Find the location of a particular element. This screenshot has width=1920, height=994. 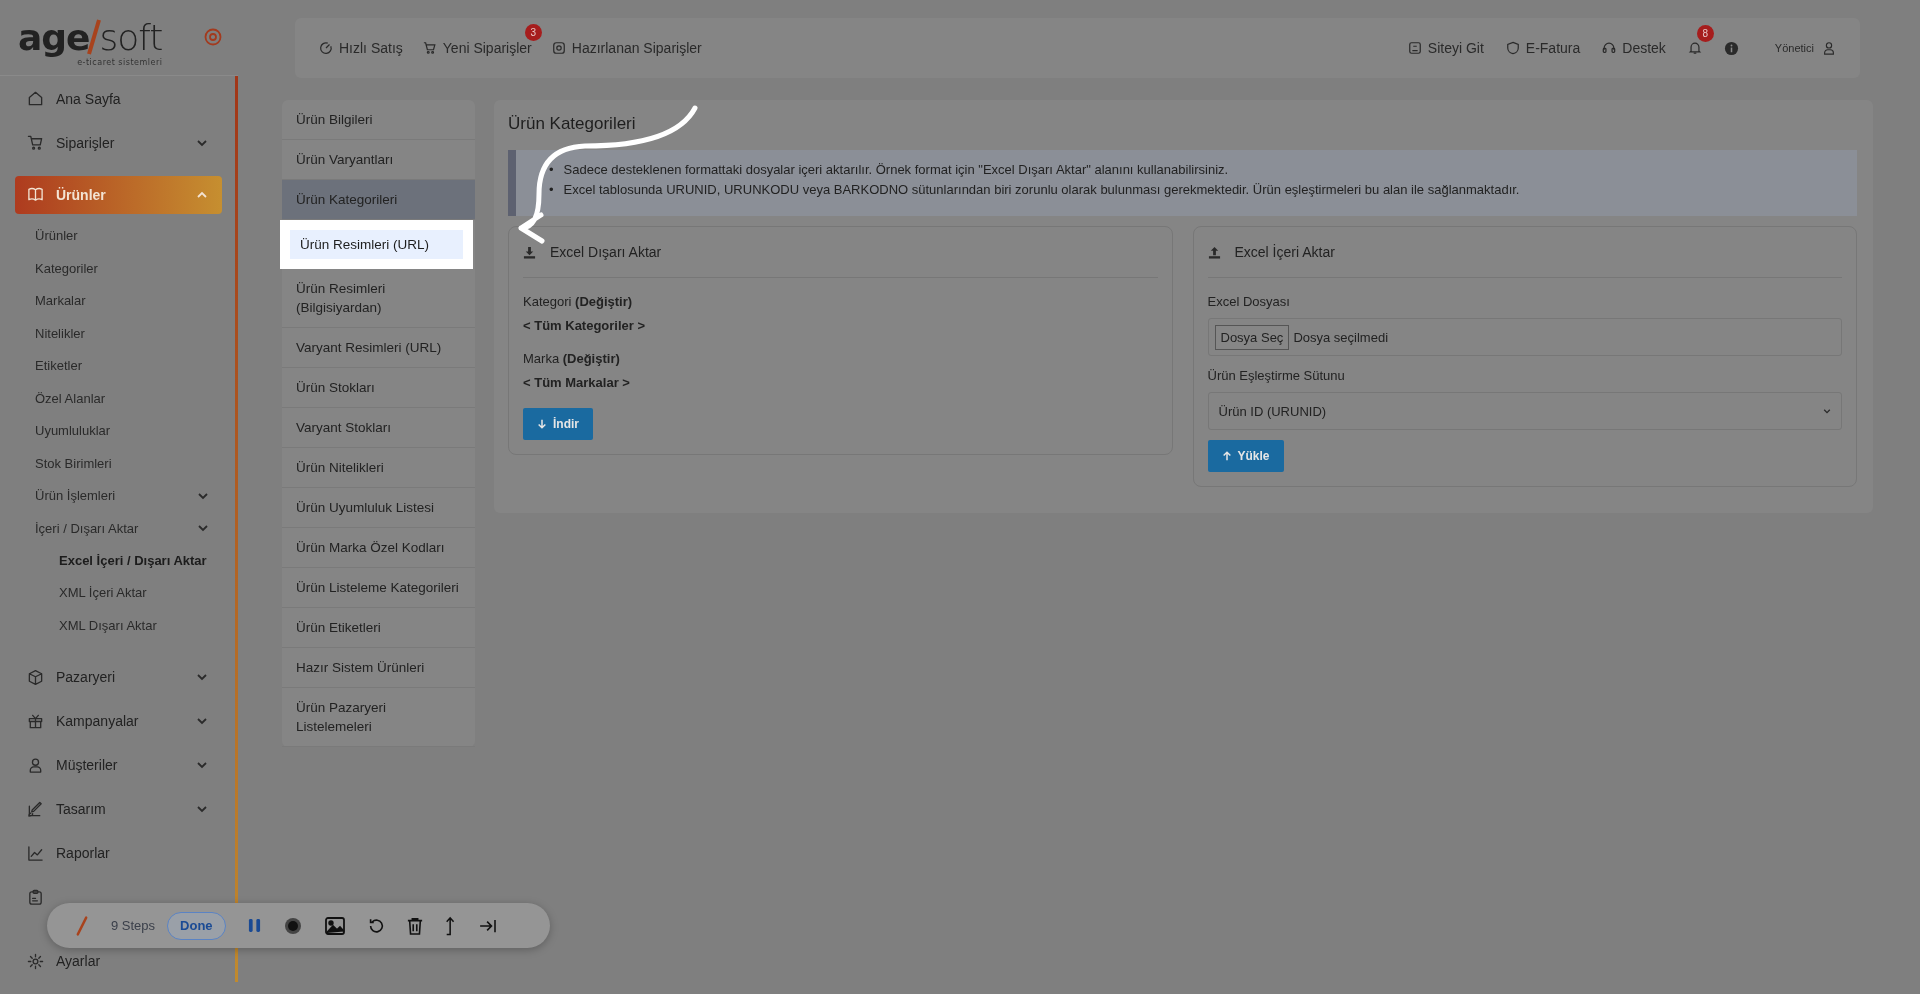

sidebar-subitem: Ürün İşlemleri is located at coordinates (122, 495).